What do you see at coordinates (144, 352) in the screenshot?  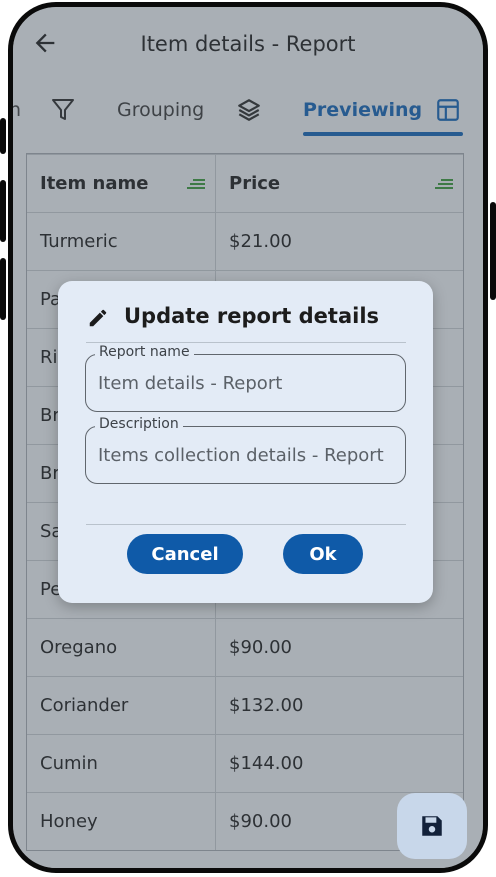 I see `report-name-label: Report name` at bounding box center [144, 352].